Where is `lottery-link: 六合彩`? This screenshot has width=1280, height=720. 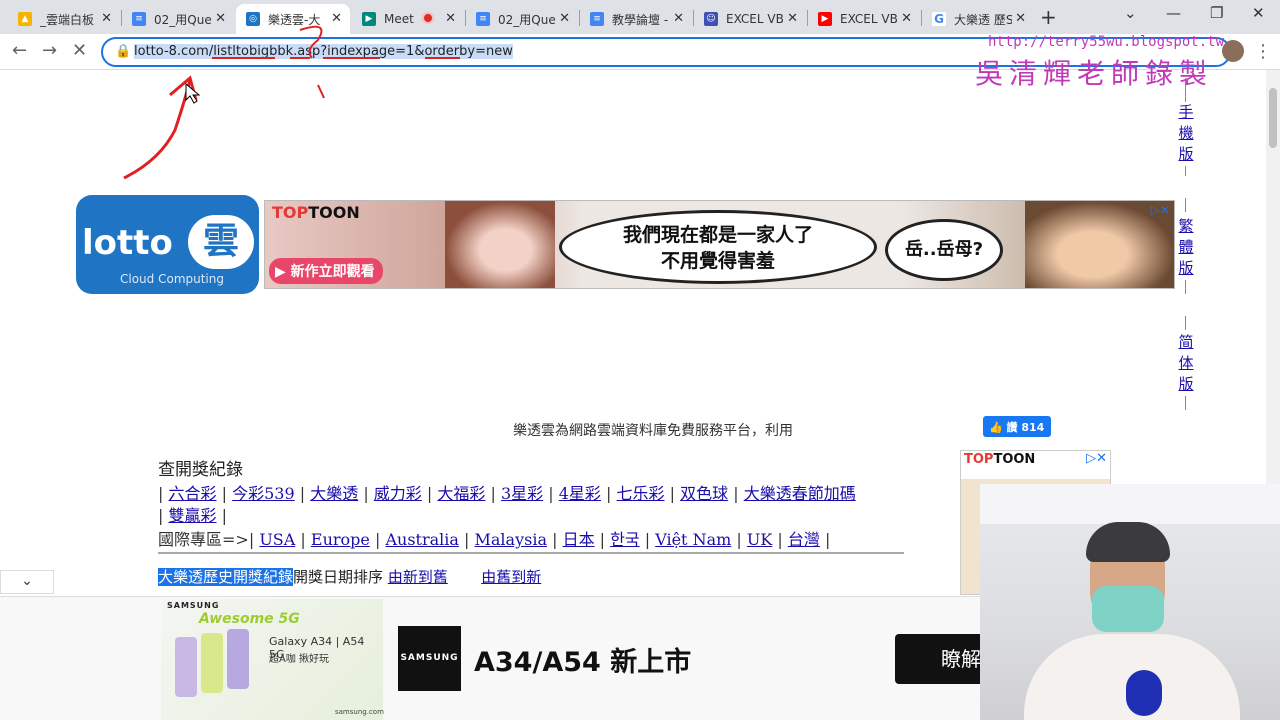
lottery-link: 六合彩 is located at coordinates (192, 493).